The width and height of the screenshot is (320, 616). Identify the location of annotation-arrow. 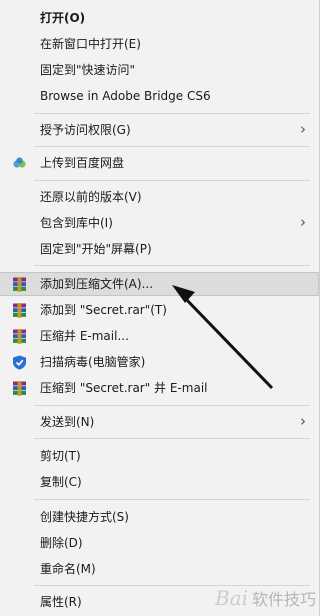
(223, 337).